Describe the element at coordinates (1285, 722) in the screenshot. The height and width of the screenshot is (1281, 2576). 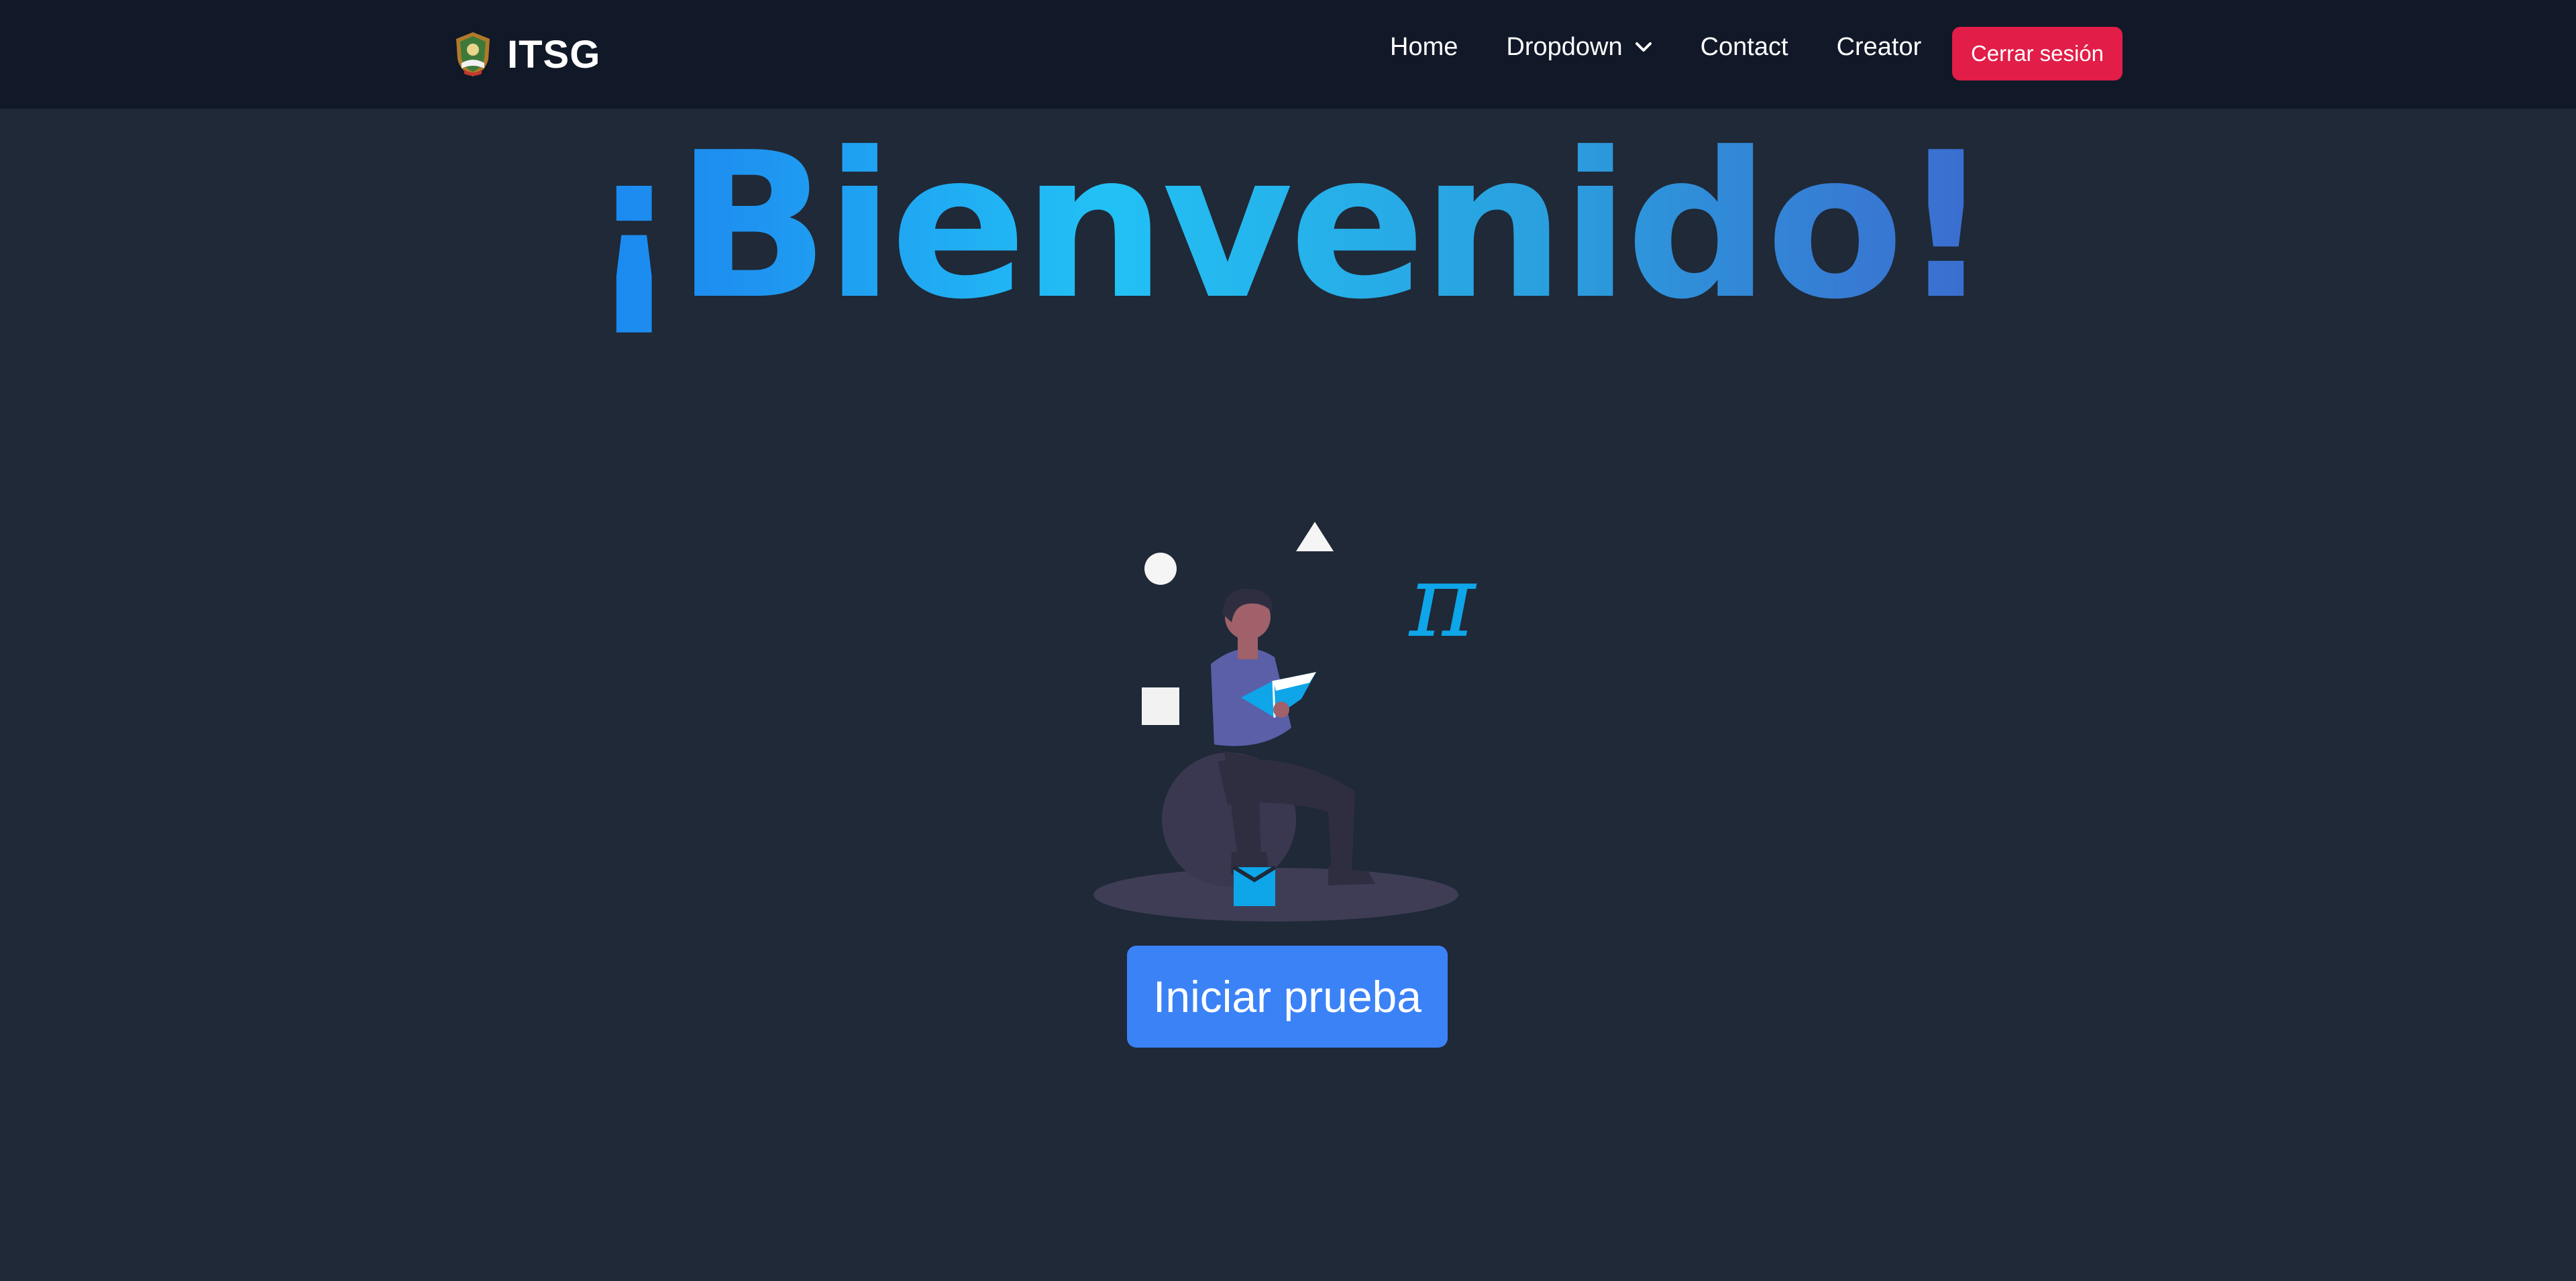
I see `reading-person-illustration: π` at that location.